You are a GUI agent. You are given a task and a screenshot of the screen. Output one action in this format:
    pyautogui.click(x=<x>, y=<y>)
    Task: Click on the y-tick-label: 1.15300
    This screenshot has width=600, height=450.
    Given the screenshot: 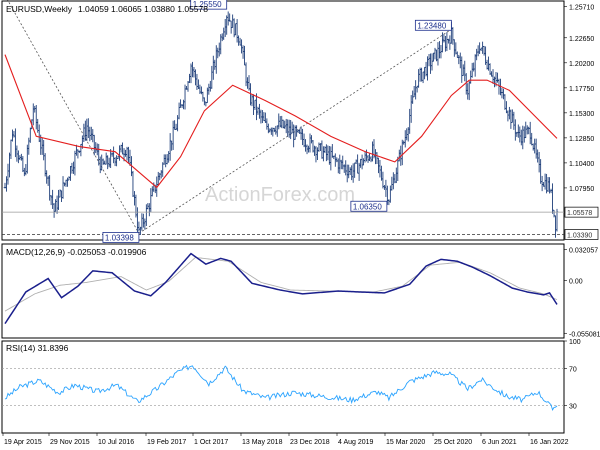 What is the action you would take?
    pyautogui.click(x=581, y=114)
    